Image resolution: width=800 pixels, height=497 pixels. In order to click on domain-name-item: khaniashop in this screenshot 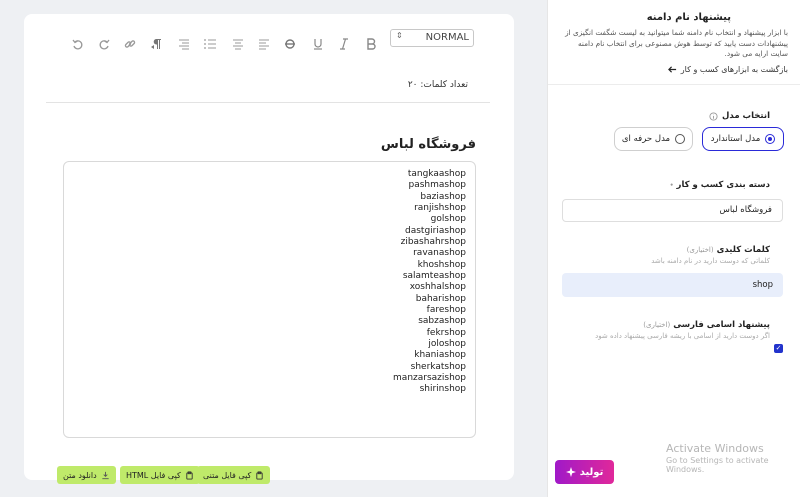, I will do `click(440, 355)`.